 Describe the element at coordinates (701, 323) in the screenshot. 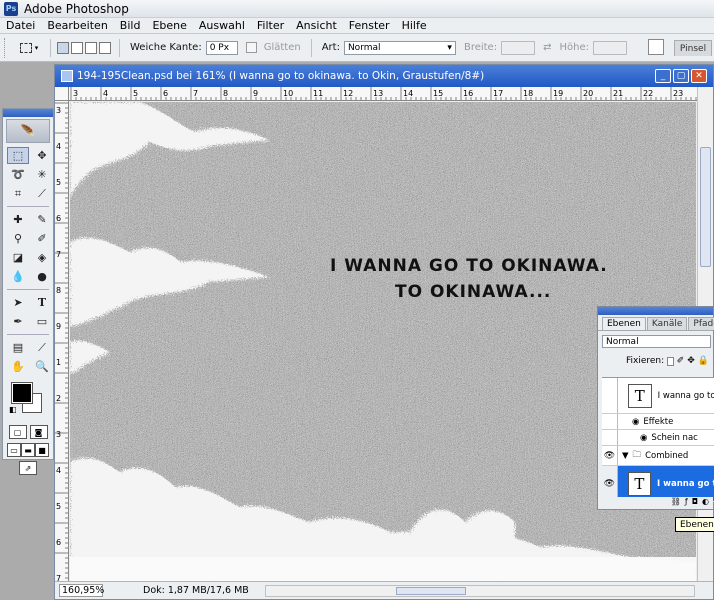

I see `tab-paths: Pfade` at that location.